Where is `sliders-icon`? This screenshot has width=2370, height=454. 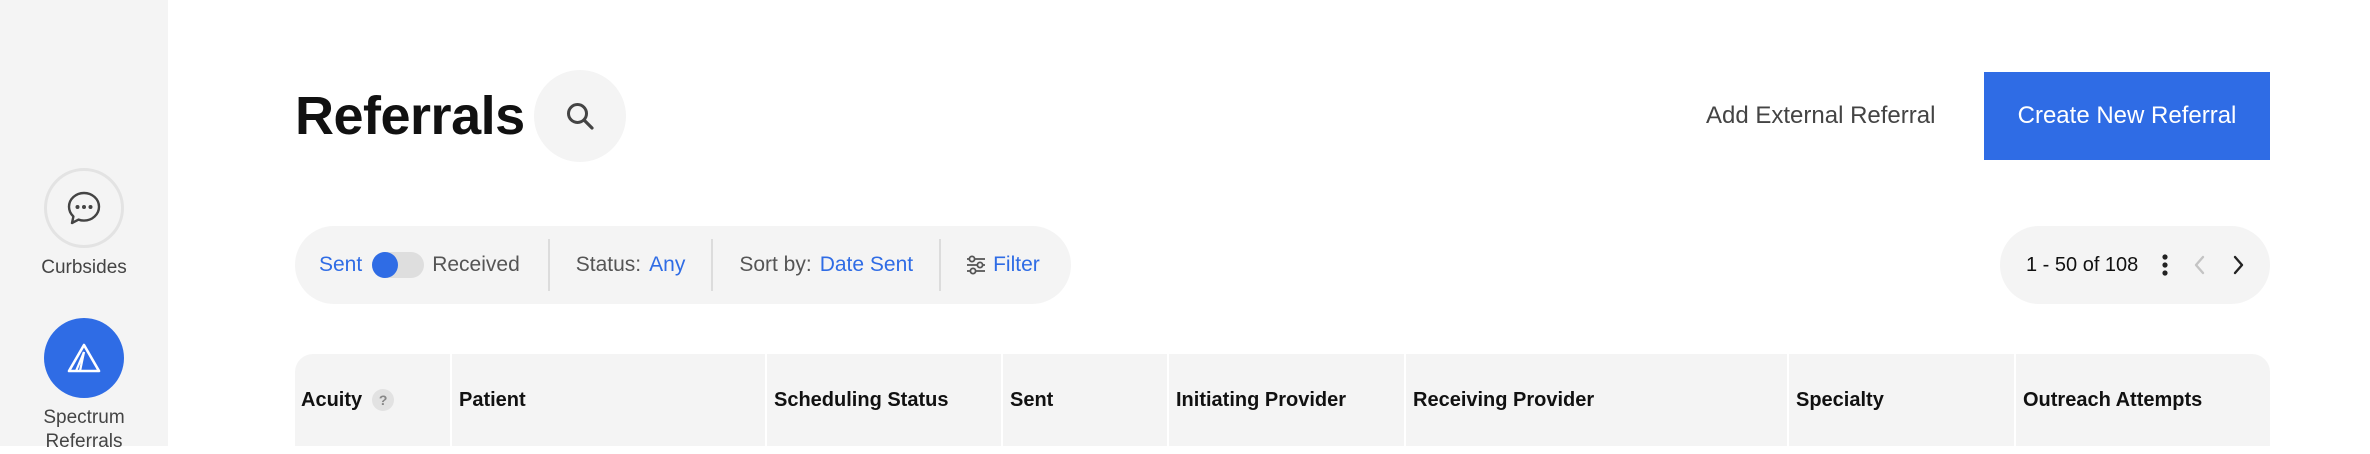
sliders-icon is located at coordinates (976, 265).